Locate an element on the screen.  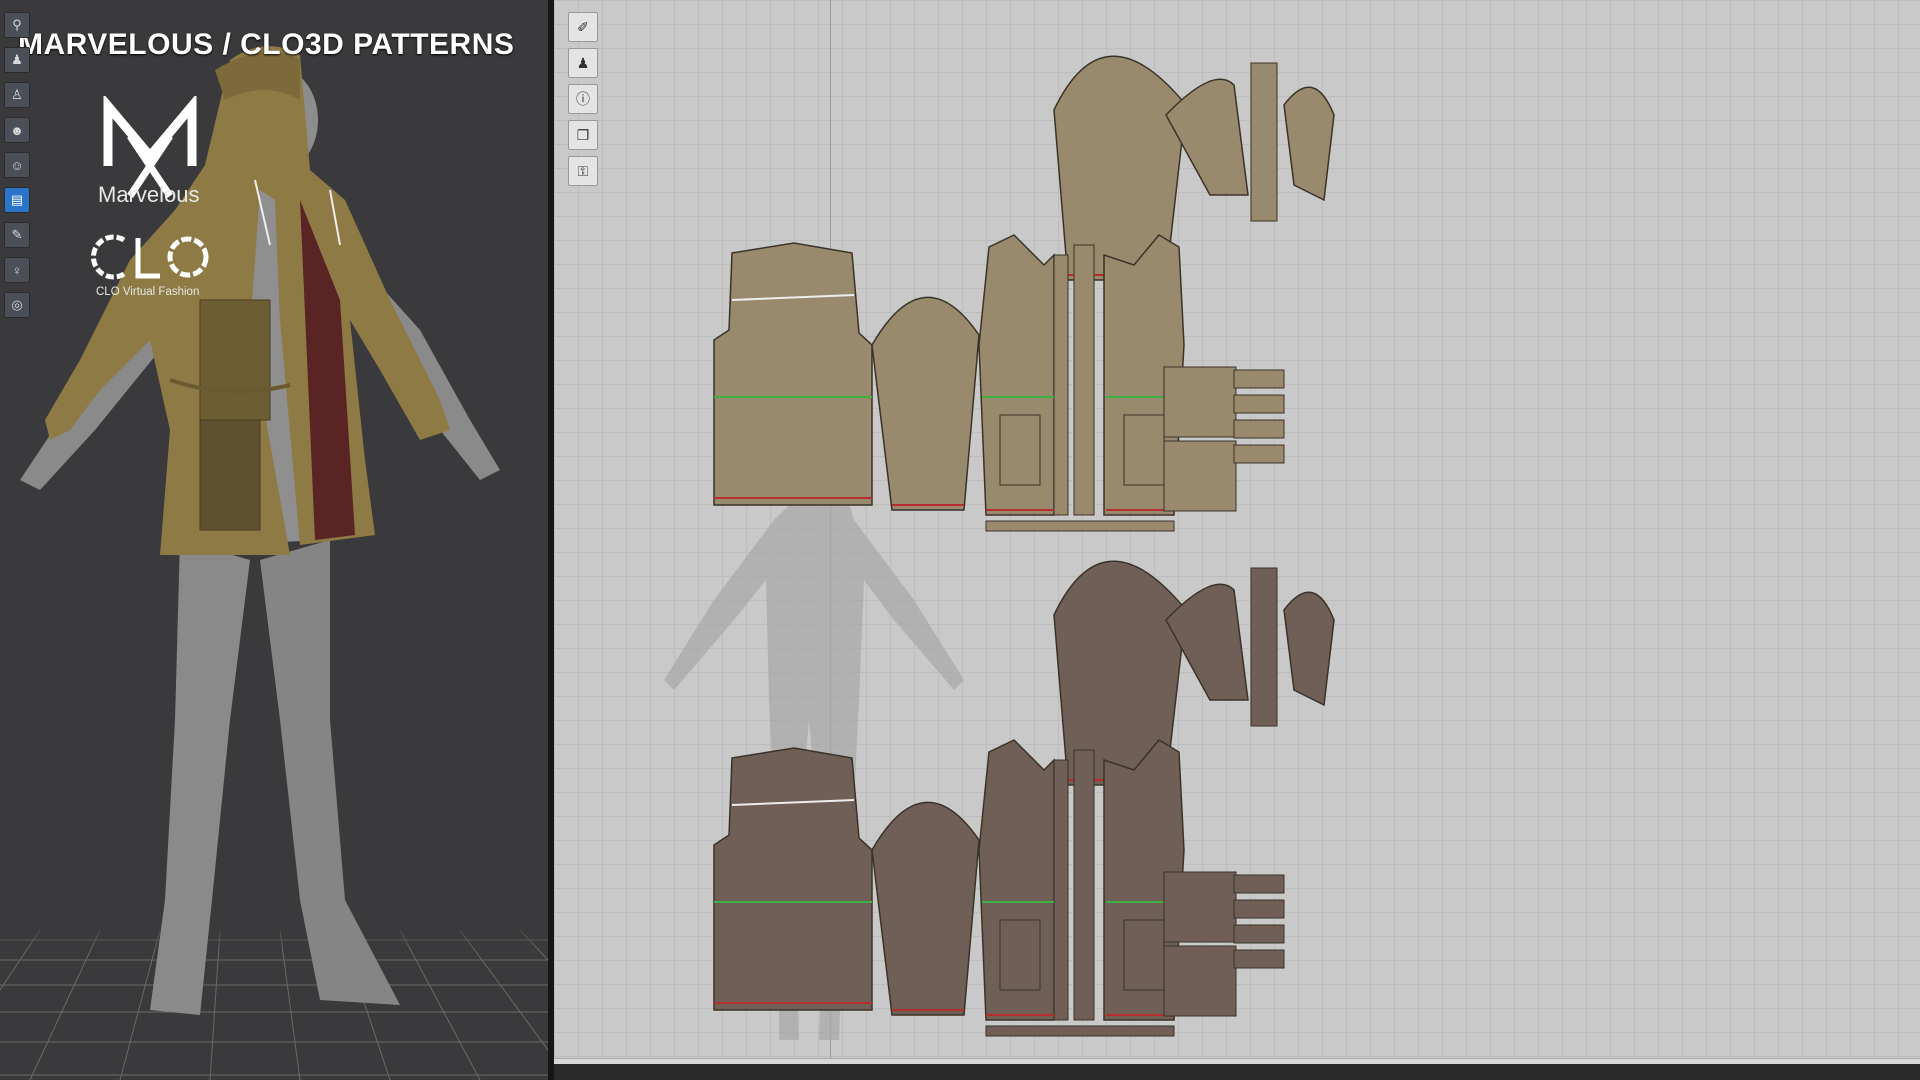
pattern-top-placket-left is located at coordinates (1061, 385).